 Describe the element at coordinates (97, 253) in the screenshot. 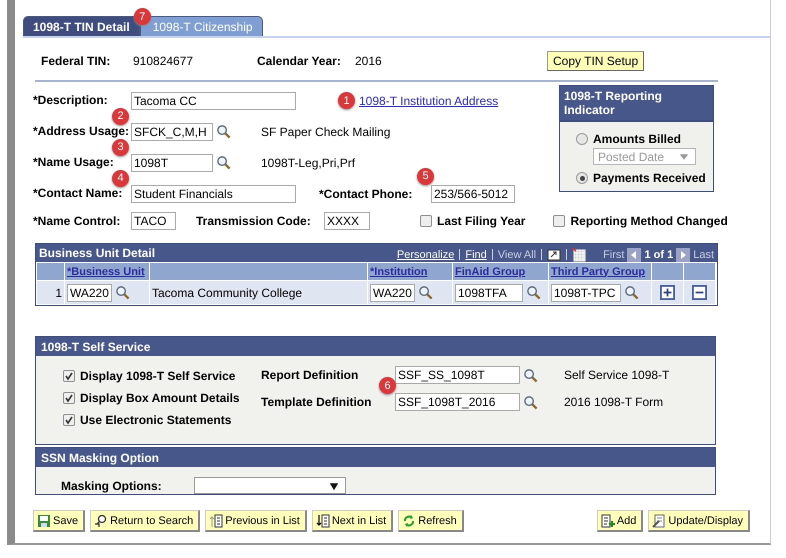

I see `grid-title: Business Unit Detail` at that location.